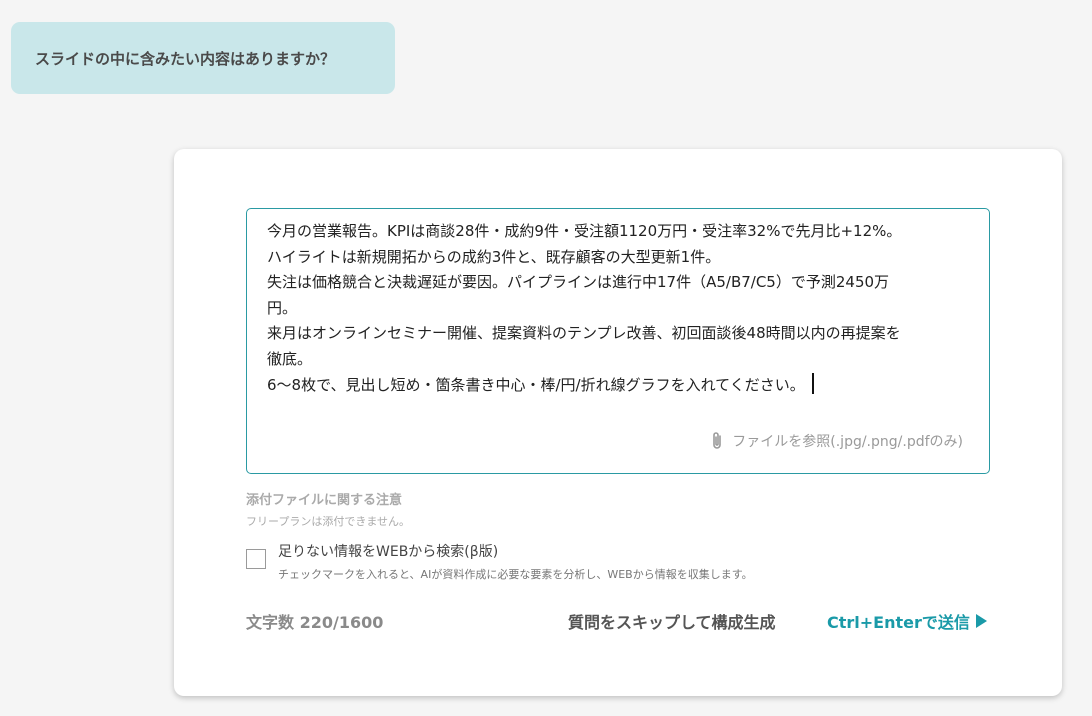 The width and height of the screenshot is (1092, 716). Describe the element at coordinates (717, 441) in the screenshot. I see `paperclip-icon` at that location.